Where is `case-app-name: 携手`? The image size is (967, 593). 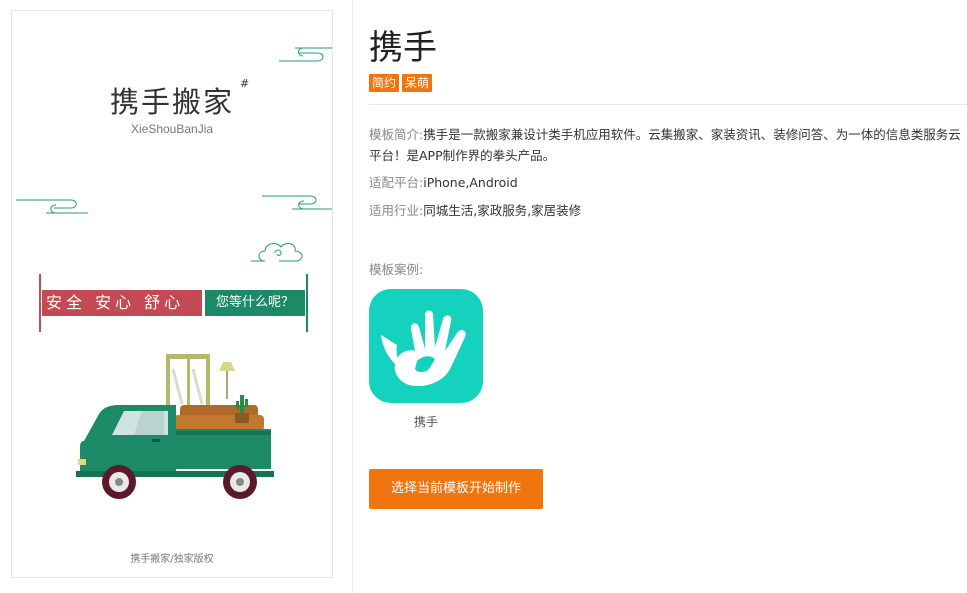
case-app-name: 携手 is located at coordinates (426, 421).